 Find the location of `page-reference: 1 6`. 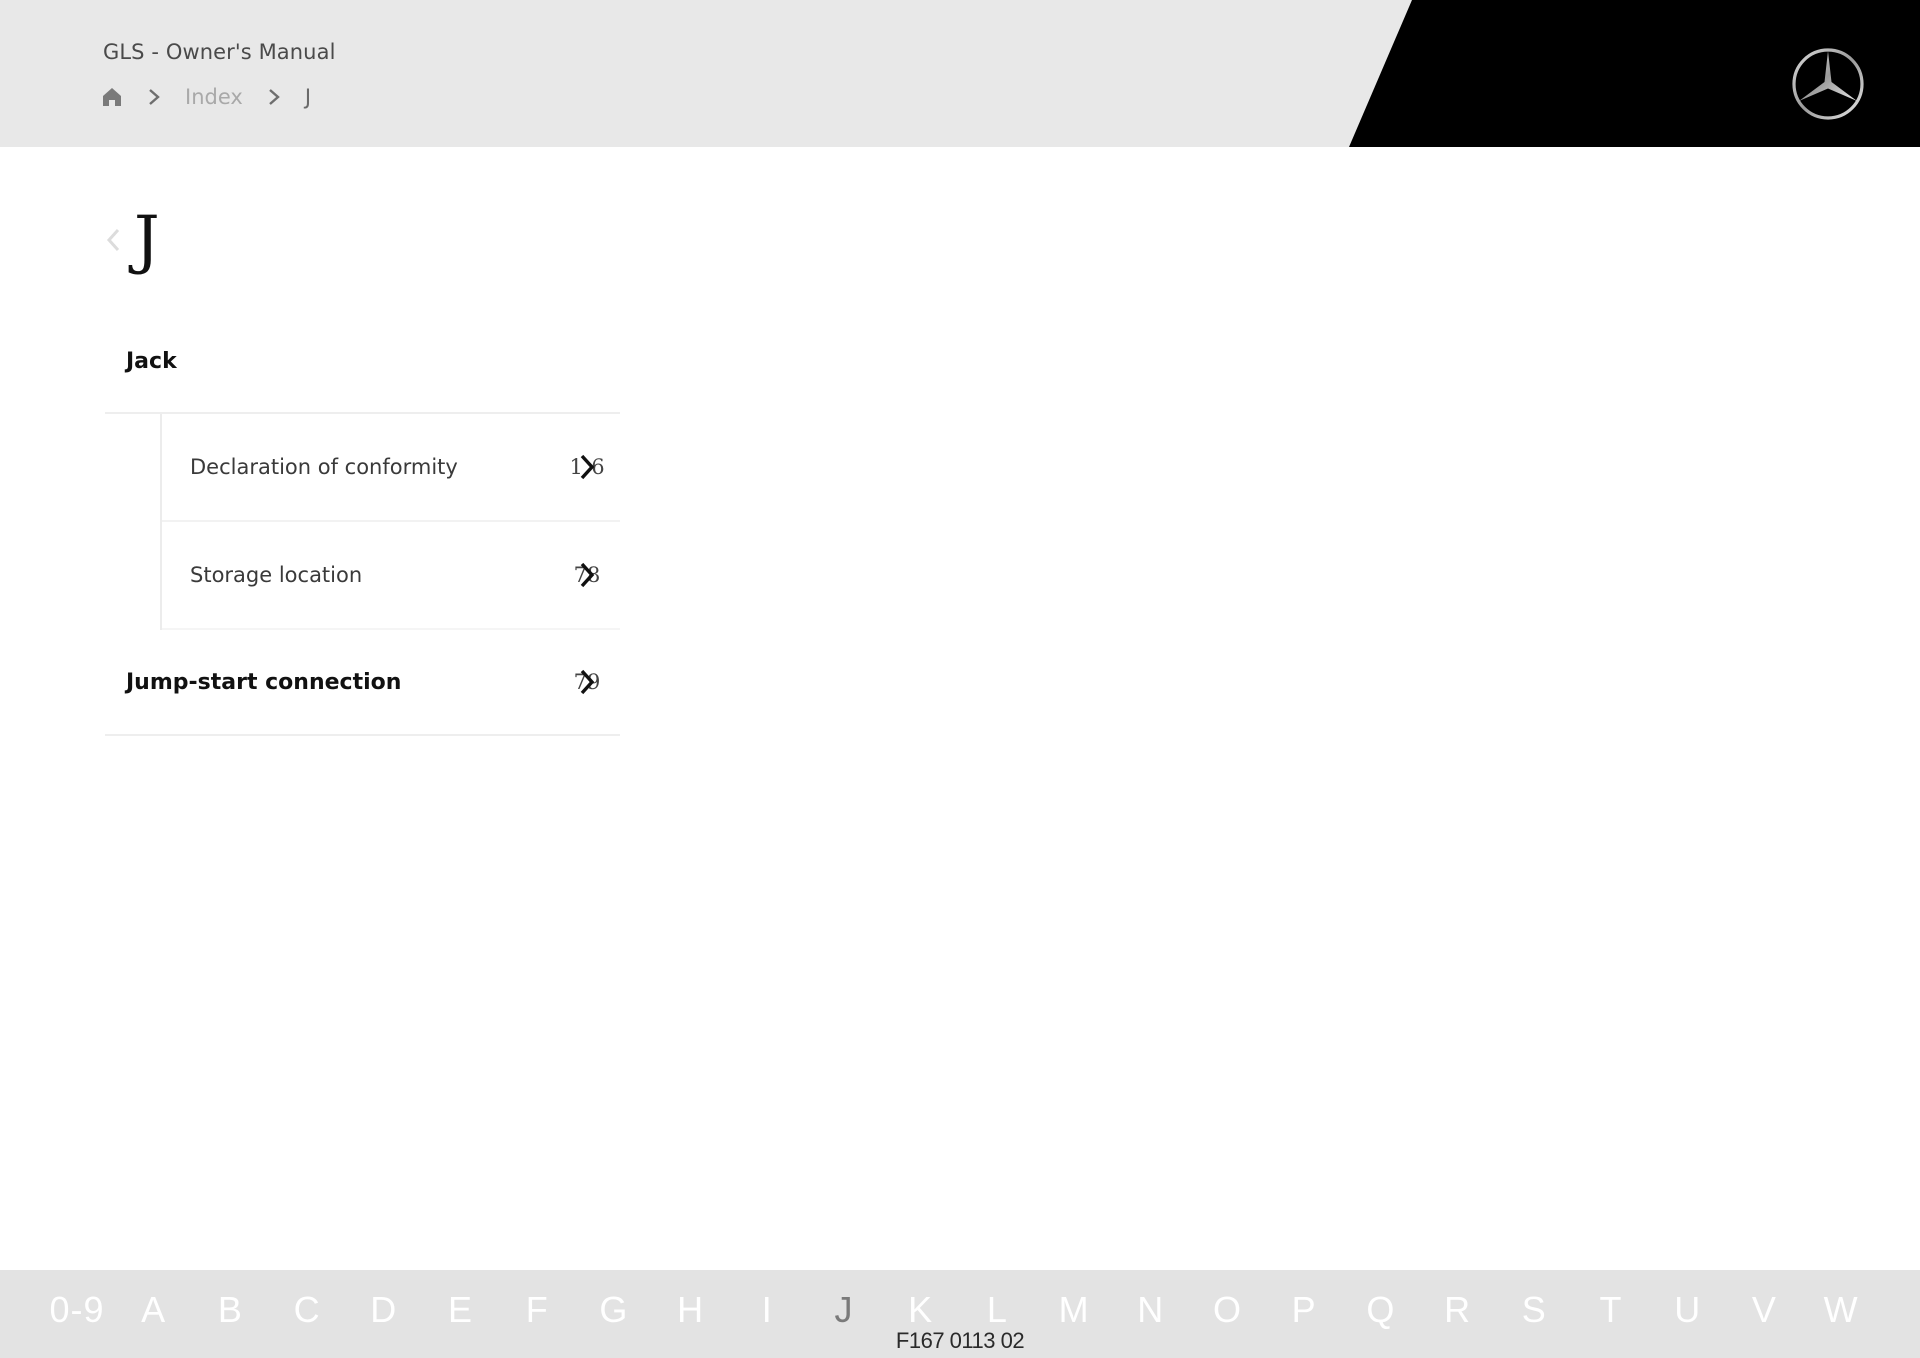

page-reference: 1 6 is located at coordinates (587, 467).